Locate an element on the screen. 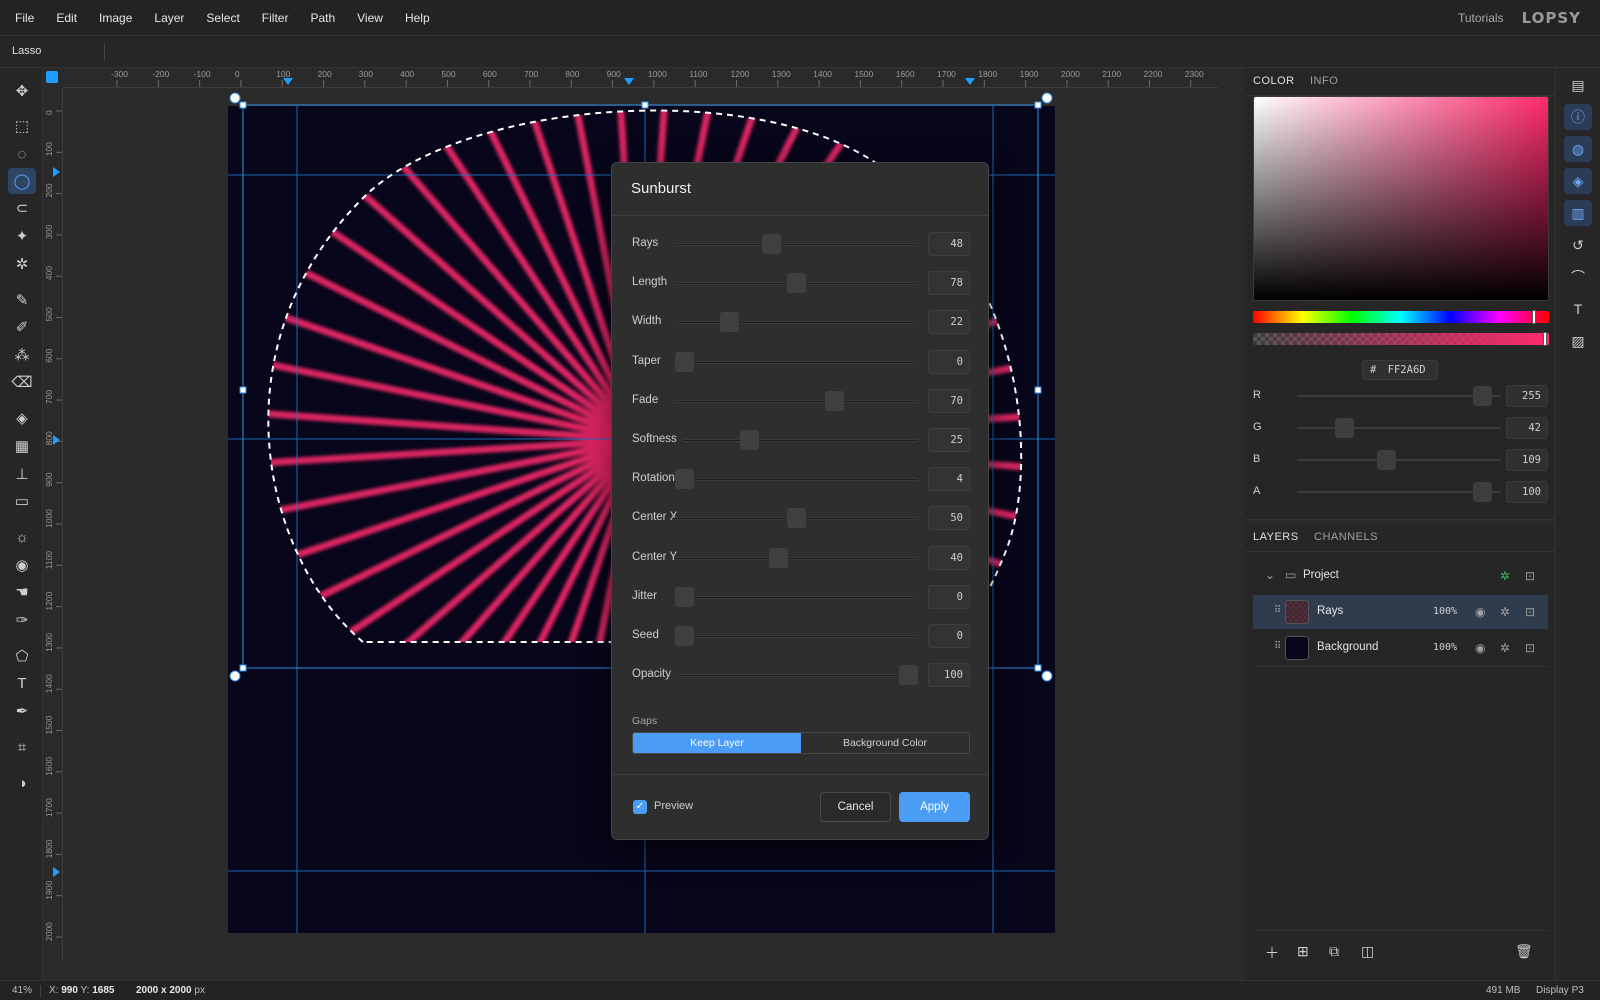  tutorials-link: Tutorials is located at coordinates (1481, 18).